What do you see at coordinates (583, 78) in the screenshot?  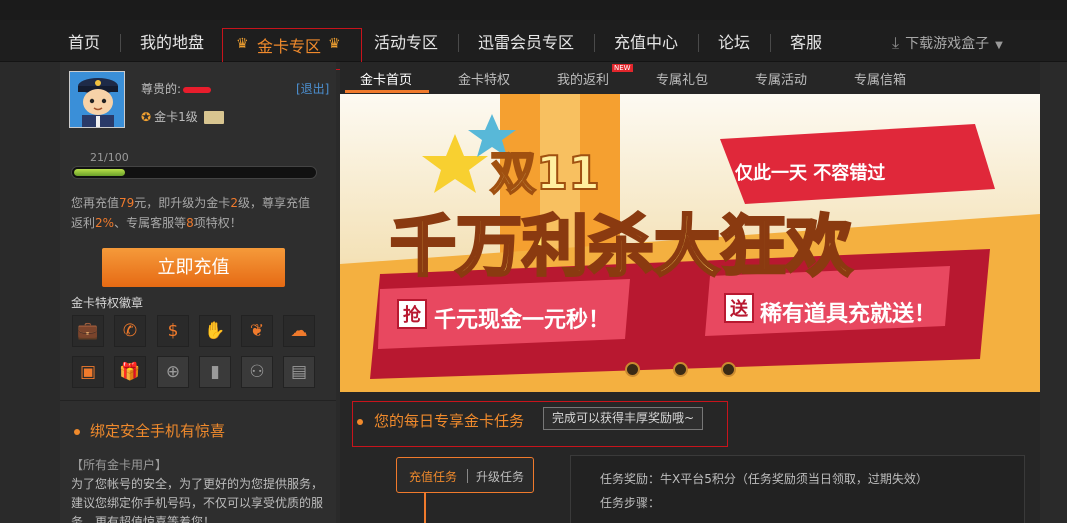 I see `tab-my-rebate: 我的返利` at bounding box center [583, 78].